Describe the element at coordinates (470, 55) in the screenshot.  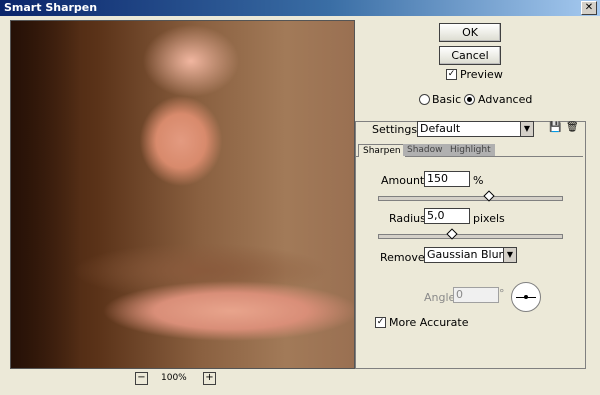
I see `cancel-button: Cancel` at that location.